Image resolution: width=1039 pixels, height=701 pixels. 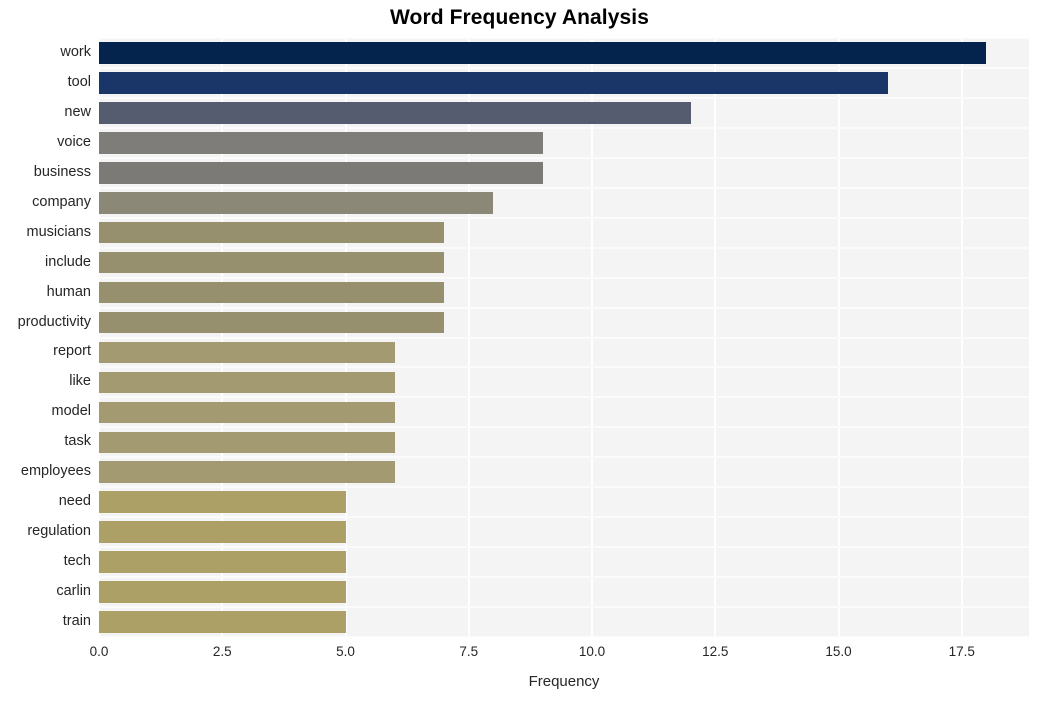 What do you see at coordinates (247, 442) in the screenshot?
I see `bar-task` at bounding box center [247, 442].